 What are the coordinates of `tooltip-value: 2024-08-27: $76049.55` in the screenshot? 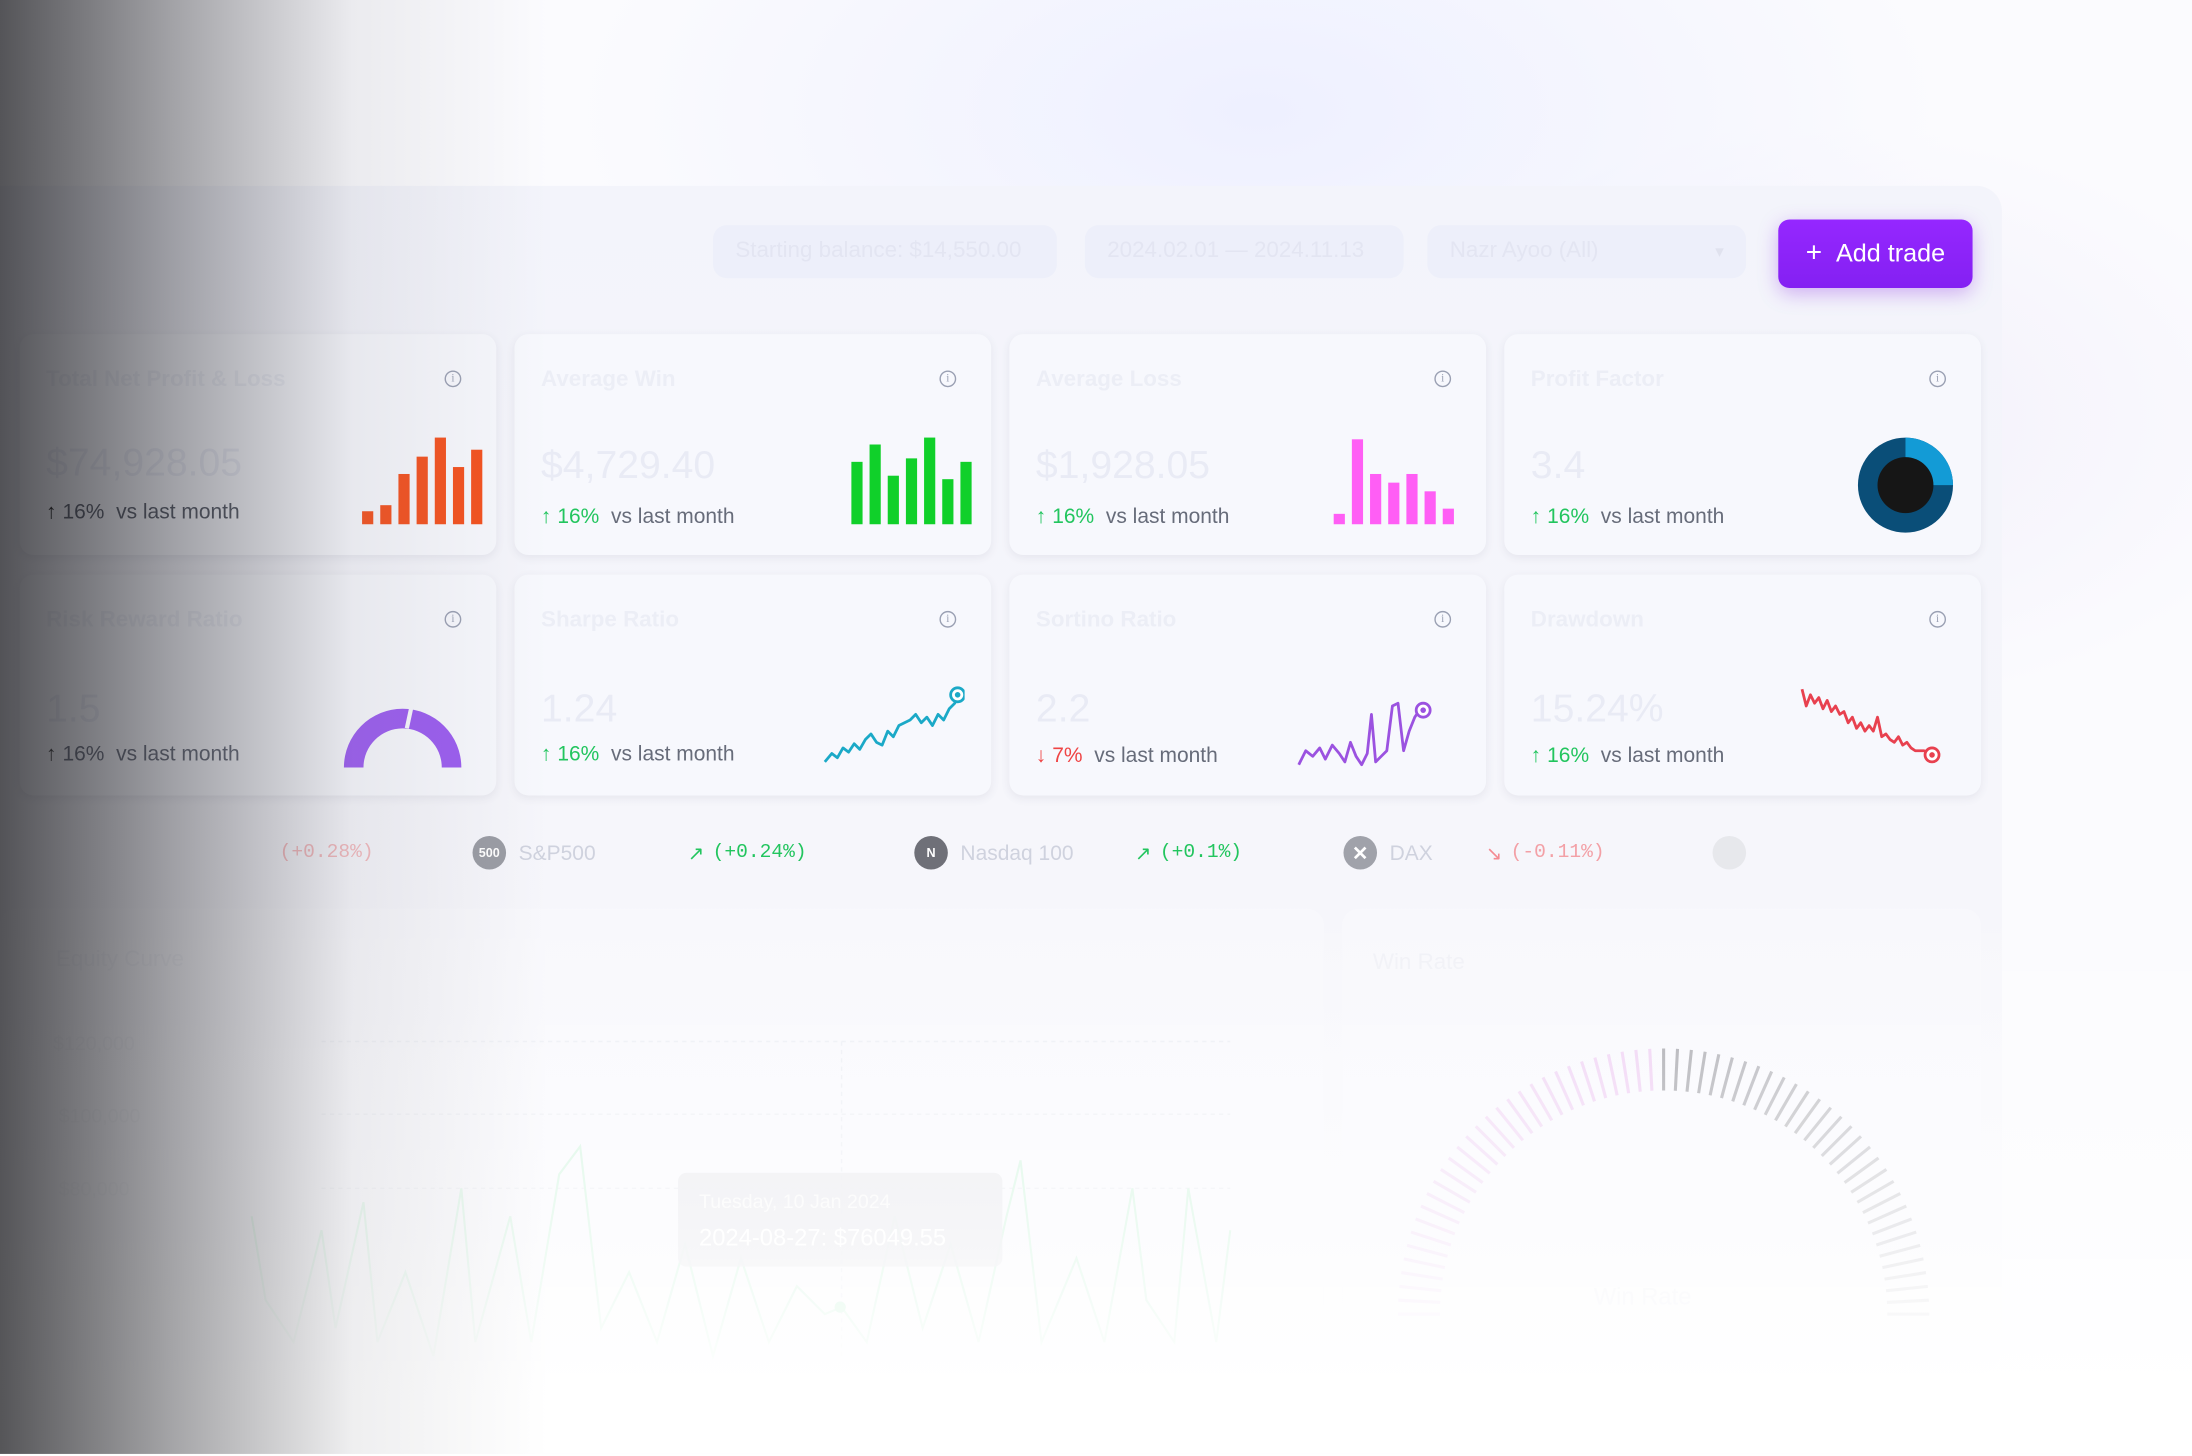 It's located at (823, 1238).